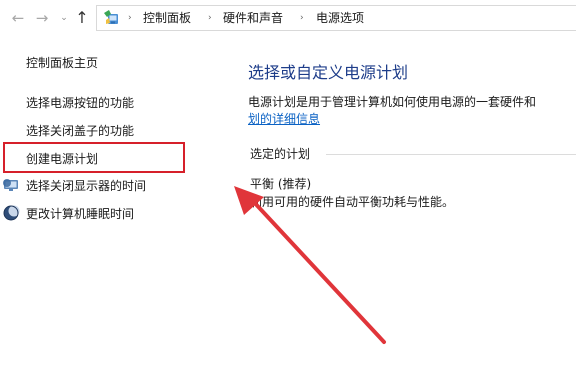  What do you see at coordinates (167, 18) in the screenshot?
I see `breadcrumb-item-control-panel: 控制面板` at bounding box center [167, 18].